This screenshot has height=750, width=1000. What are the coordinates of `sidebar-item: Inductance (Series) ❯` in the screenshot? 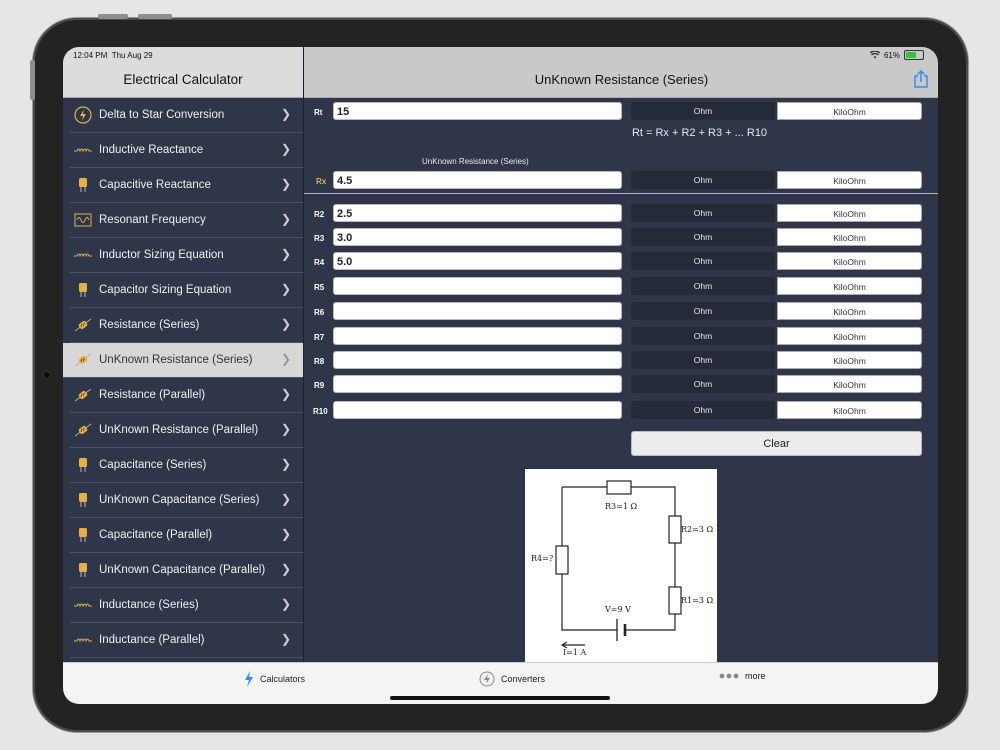 It's located at (186, 605).